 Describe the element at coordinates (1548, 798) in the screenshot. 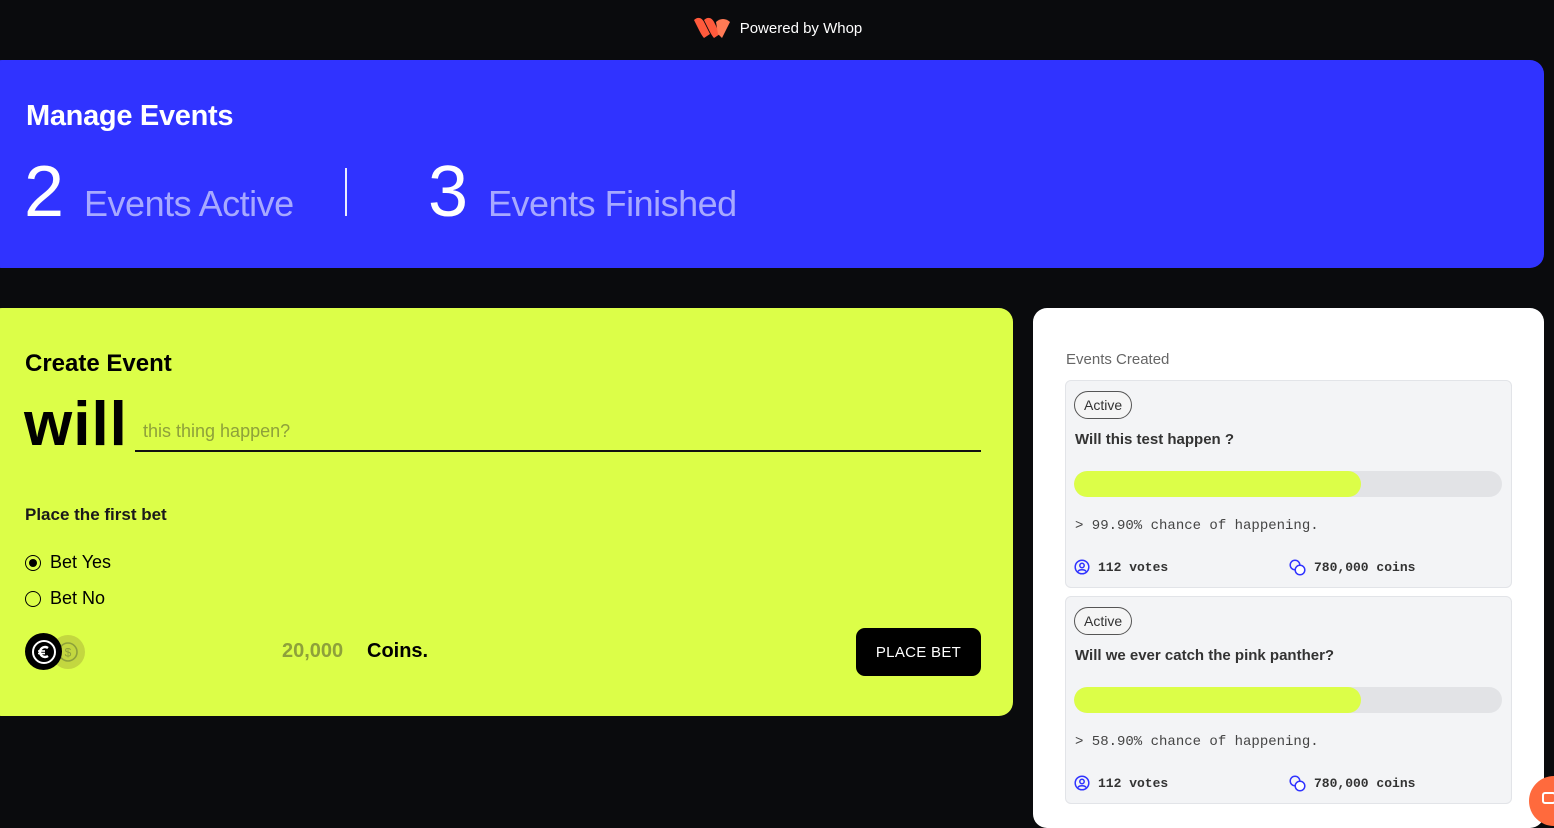

I see `chat-icon` at that location.